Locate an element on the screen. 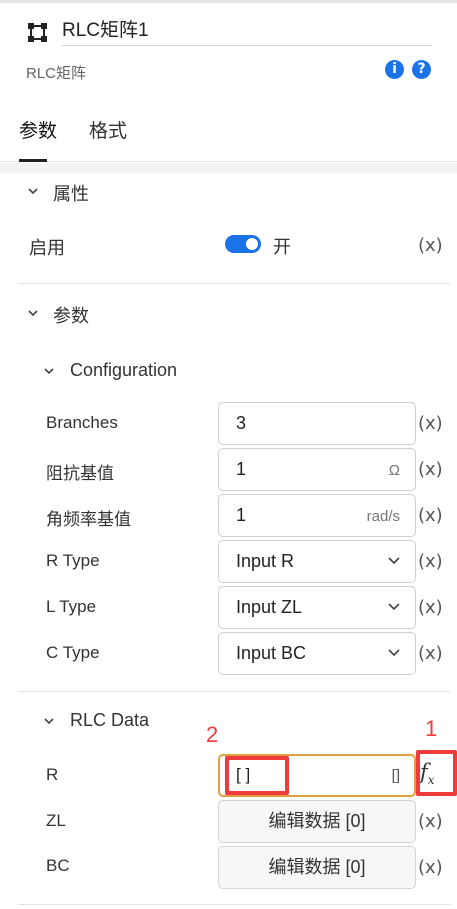 Image resolution: width=457 pixels, height=909 pixels. block-header: RLC矩阵1 is located at coordinates (228, 32).